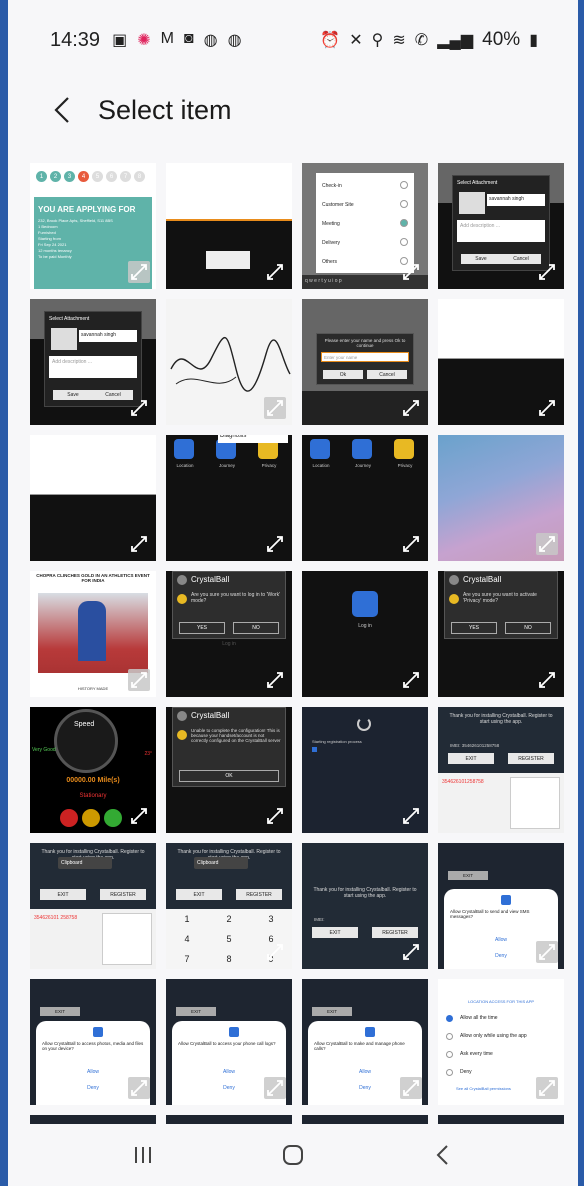 The width and height of the screenshot is (584, 1186). Describe the element at coordinates (202, 628) in the screenshot. I see `yes-button: YES` at that location.